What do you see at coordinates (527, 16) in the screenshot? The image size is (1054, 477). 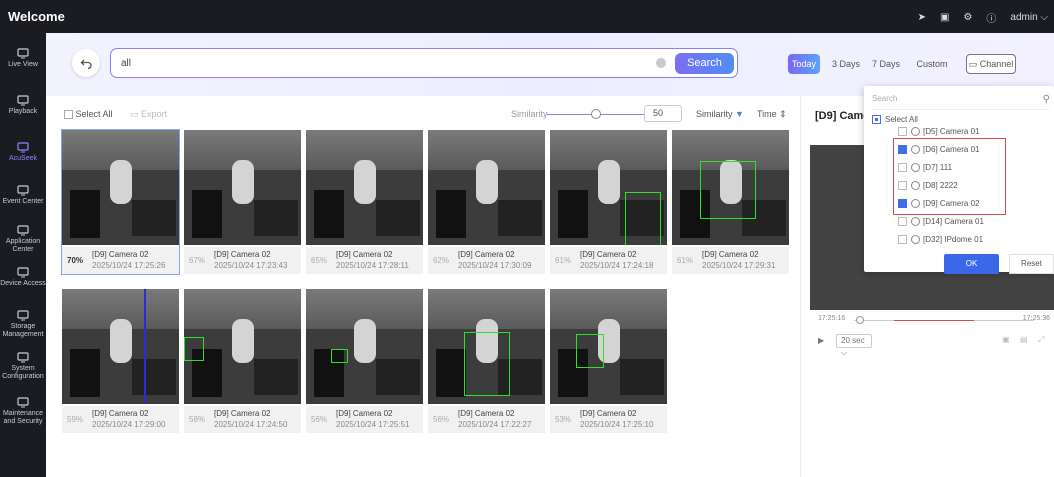 I see `top-bar: Welcome ➤ ▣ ⚙ ⓘ admin ⌵` at bounding box center [527, 16].